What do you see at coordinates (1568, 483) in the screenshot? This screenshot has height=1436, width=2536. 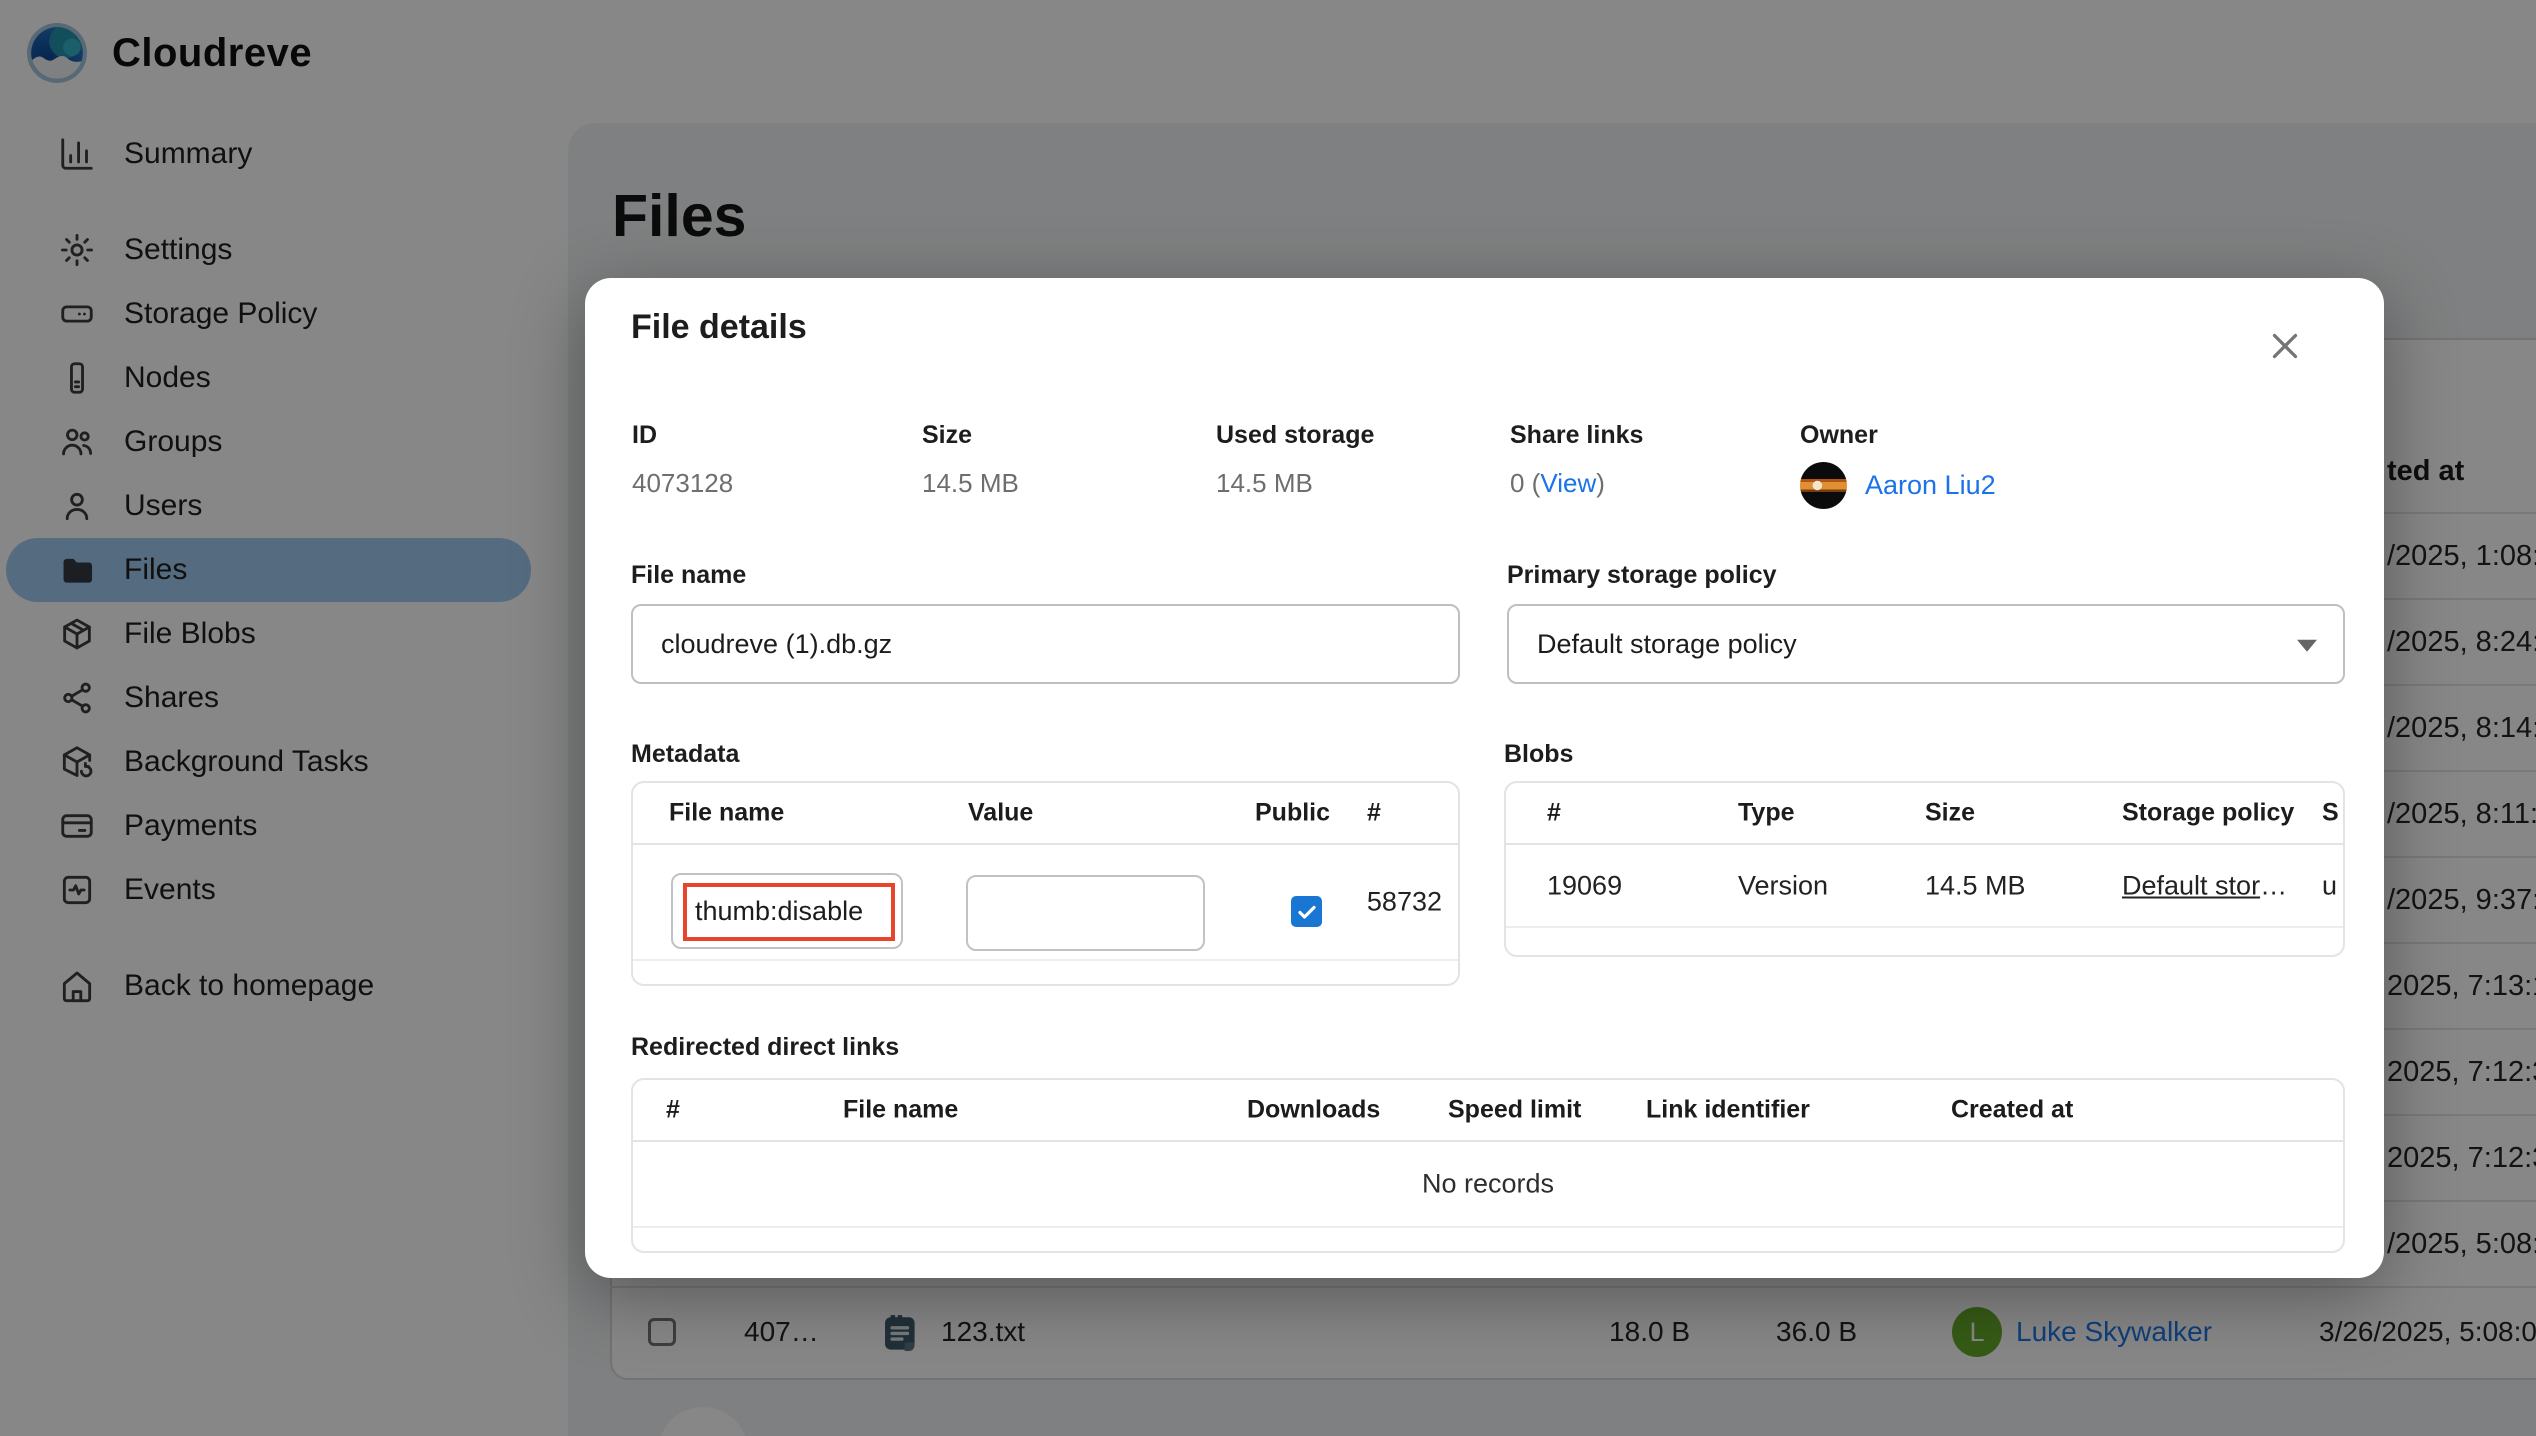 I see `view-share-links-link: View` at bounding box center [1568, 483].